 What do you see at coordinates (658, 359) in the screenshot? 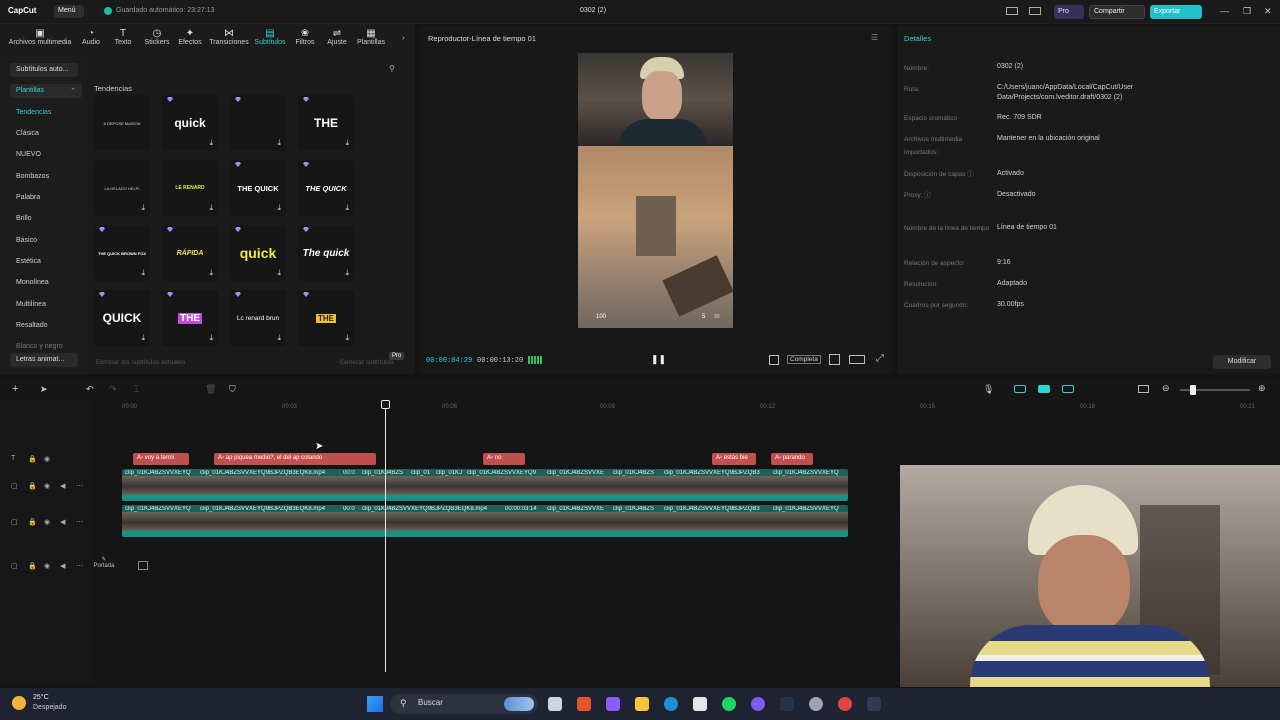
I see `pause-button: ❚❚` at bounding box center [658, 359].